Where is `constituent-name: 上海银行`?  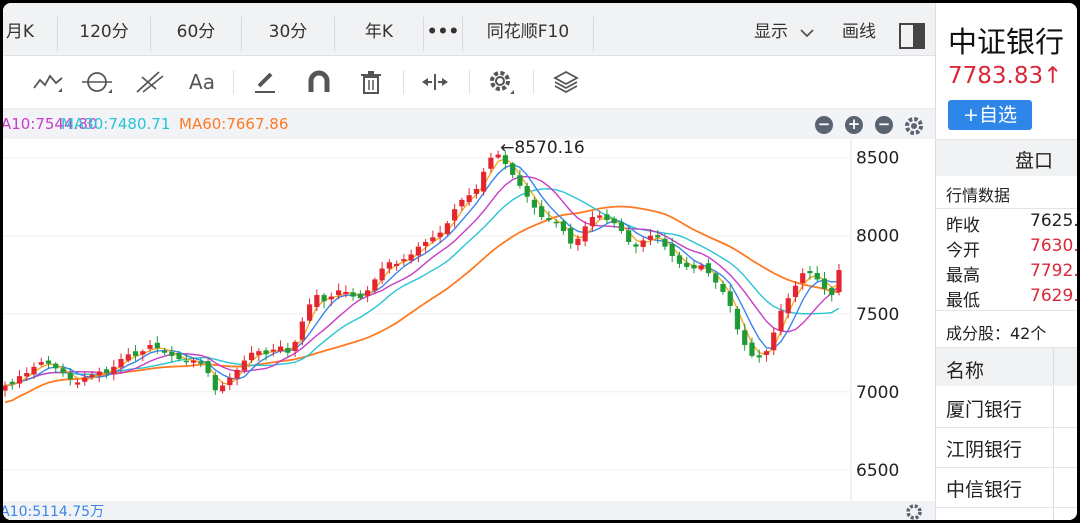
constituent-name: 上海银行 is located at coordinates (984, 517).